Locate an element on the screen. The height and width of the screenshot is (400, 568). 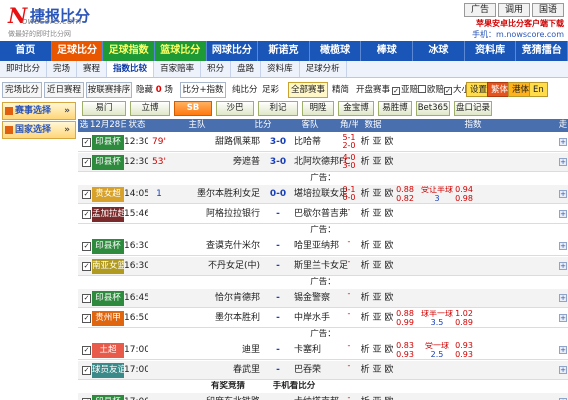
mobile-score-link: 手机看比分 is located at coordinates (294, 386).